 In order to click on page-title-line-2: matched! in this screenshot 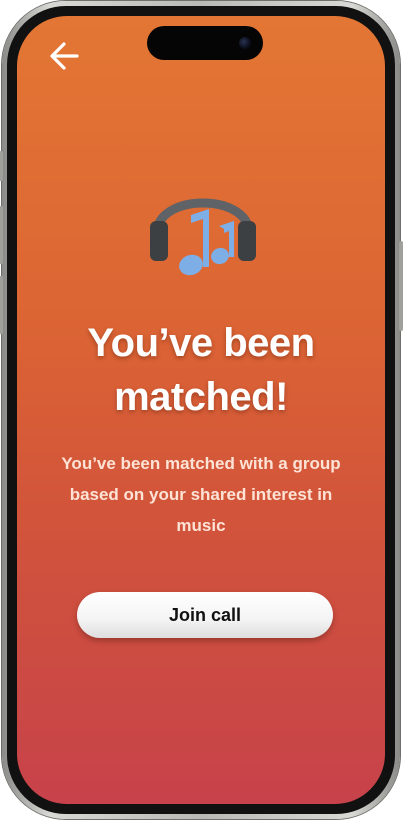, I will do `click(201, 397)`.